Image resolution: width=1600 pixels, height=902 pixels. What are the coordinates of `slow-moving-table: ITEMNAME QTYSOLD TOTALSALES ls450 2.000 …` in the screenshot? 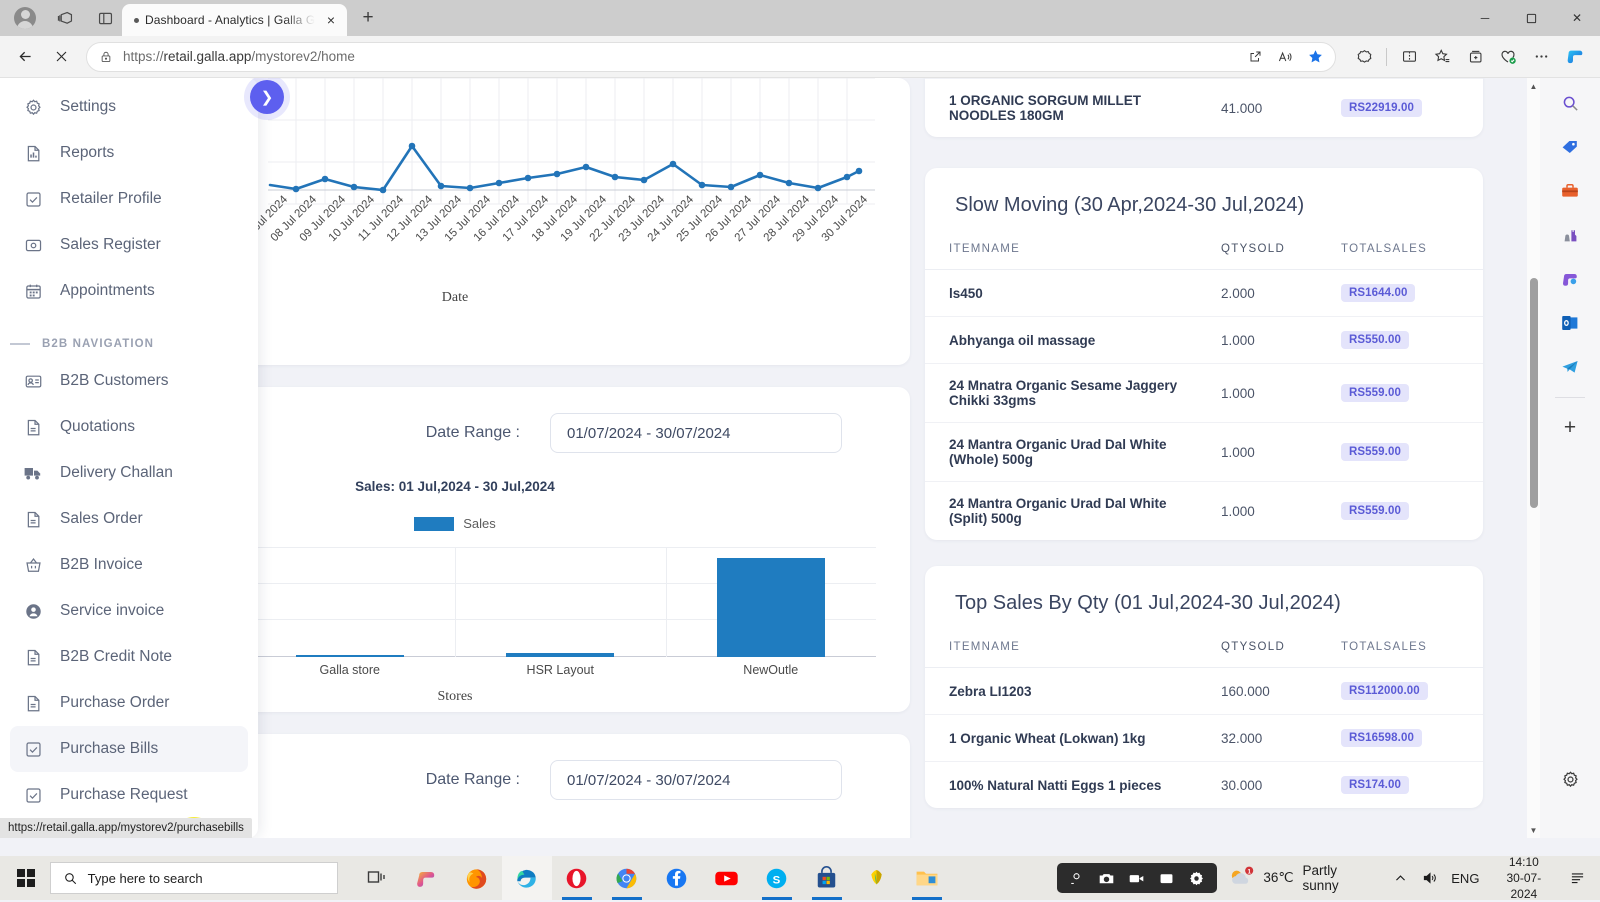 It's located at (1204, 380).